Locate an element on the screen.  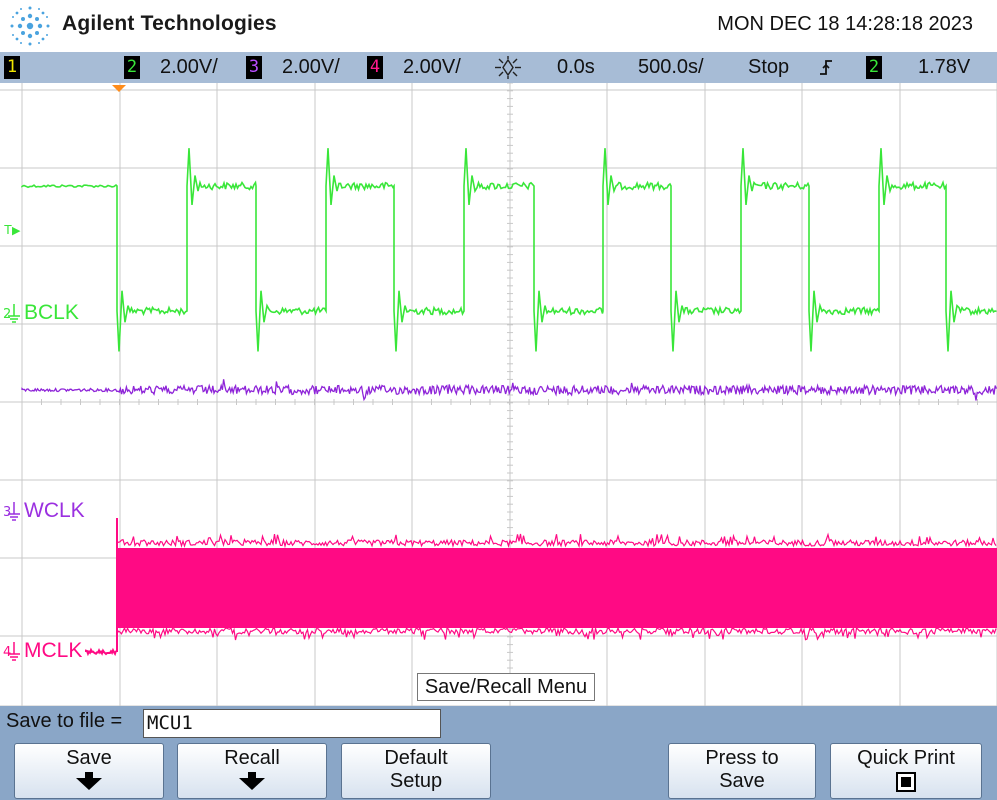
press-to-save-button: Press to Save is located at coordinates (742, 771).